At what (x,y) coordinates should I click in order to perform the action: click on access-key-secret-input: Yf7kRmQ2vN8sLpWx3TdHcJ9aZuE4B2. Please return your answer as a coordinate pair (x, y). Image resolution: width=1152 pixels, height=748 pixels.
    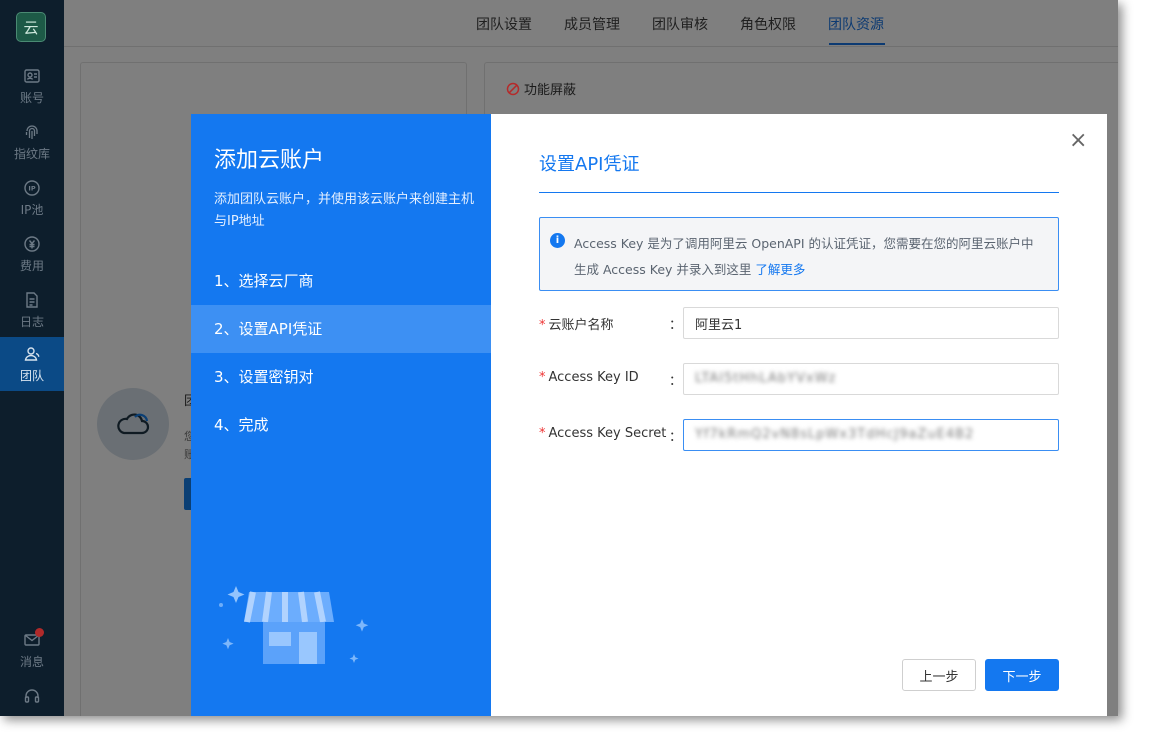
    Looking at the image, I should click on (871, 435).